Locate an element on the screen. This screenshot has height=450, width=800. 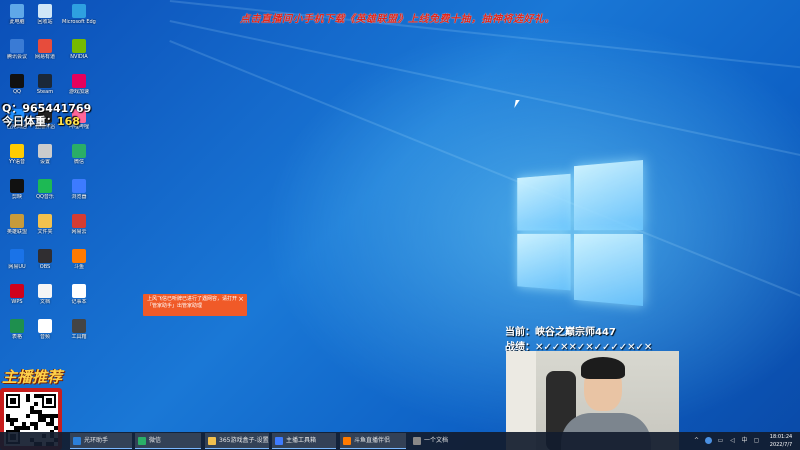
volume-icon: ◁ is located at coordinates (732, 440).